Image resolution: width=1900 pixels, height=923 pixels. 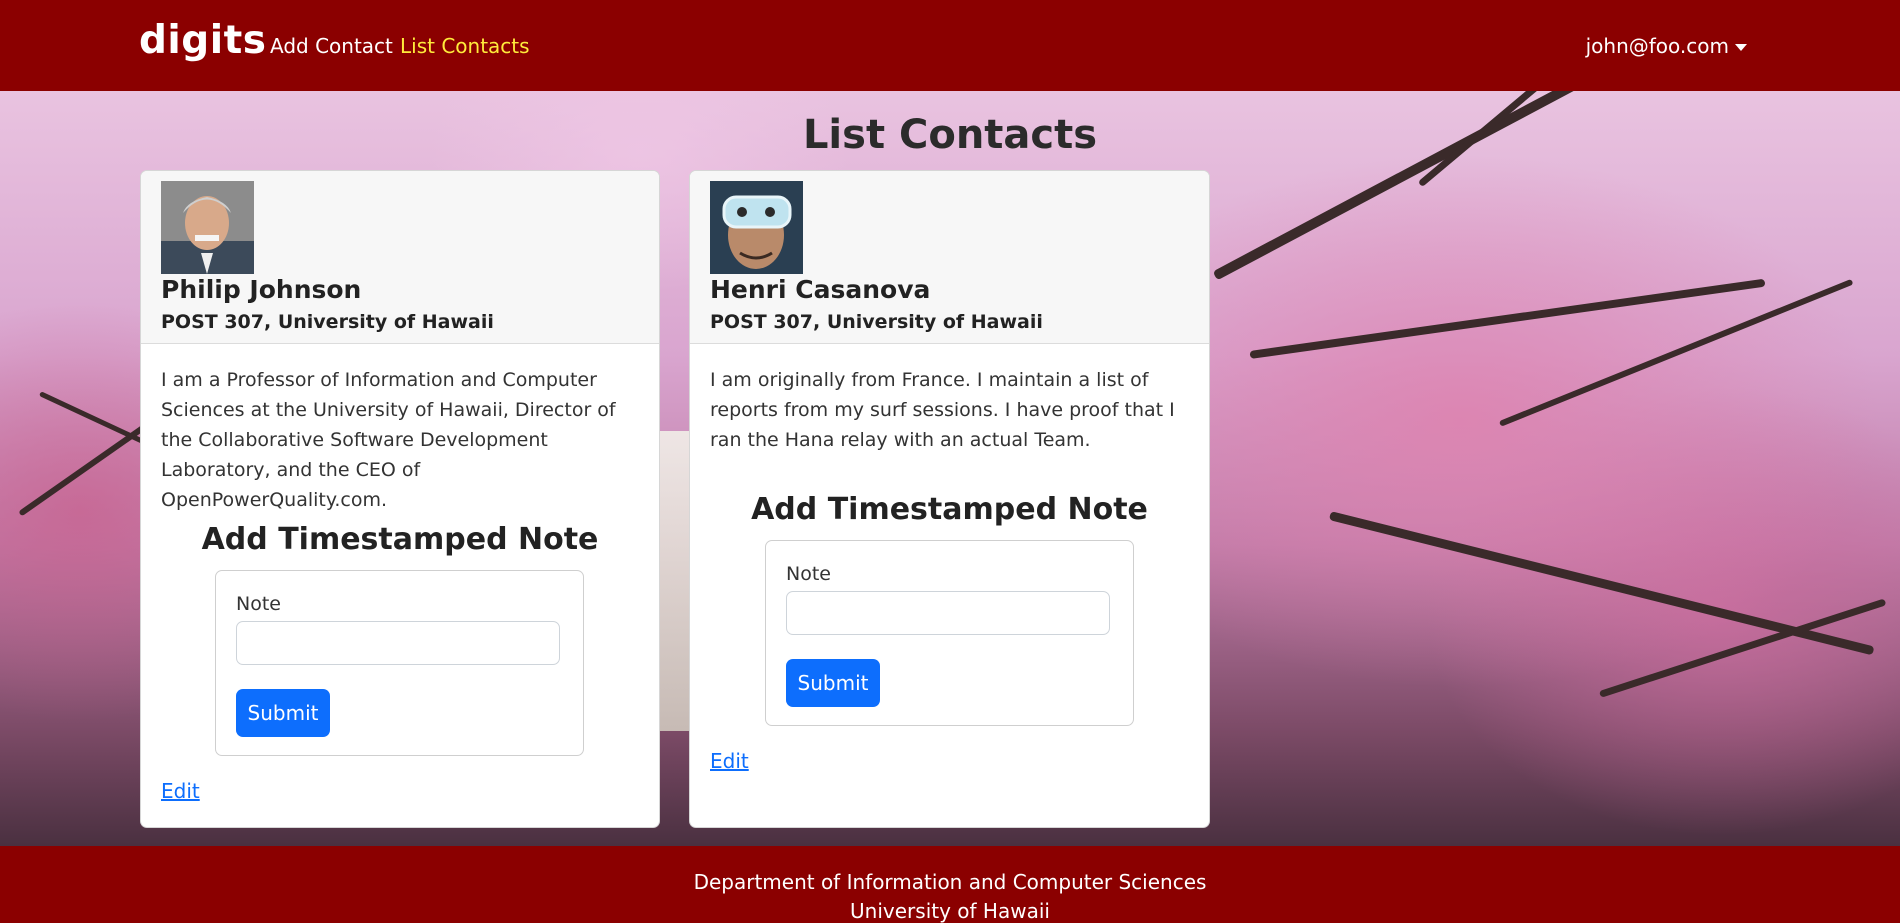 I want to click on contact-name: Henri Casanova, so click(x=820, y=289).